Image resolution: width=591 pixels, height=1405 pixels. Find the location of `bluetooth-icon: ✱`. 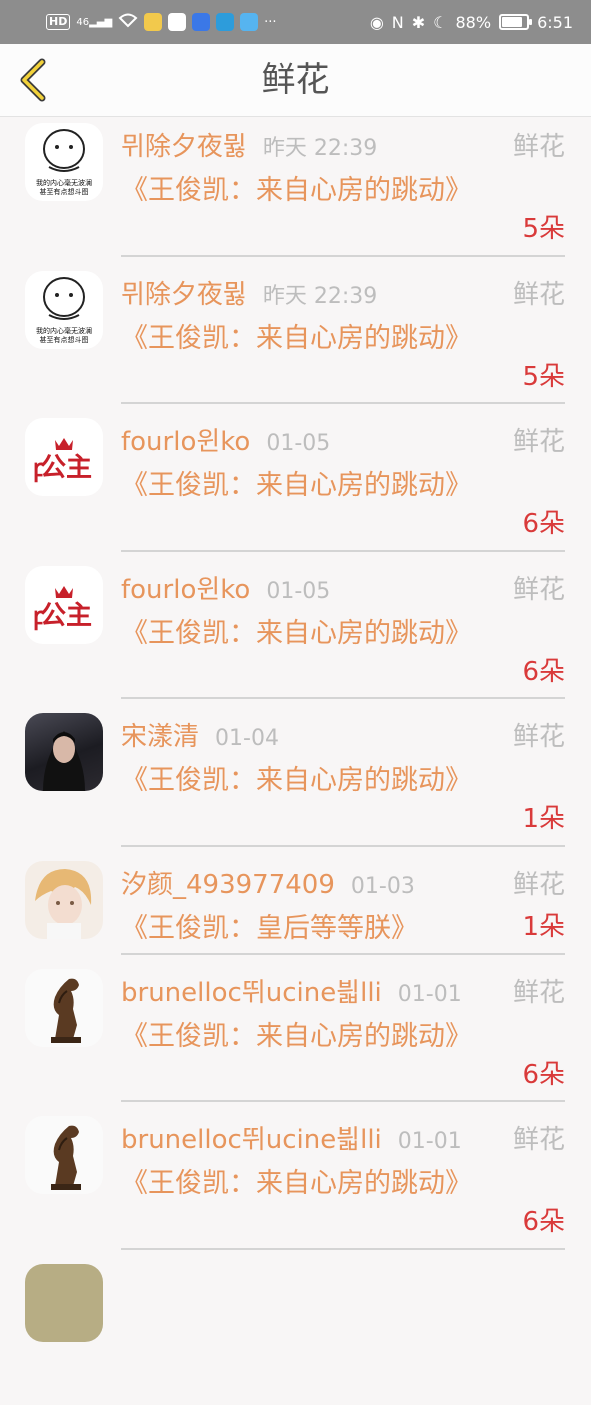

bluetooth-icon: ✱ is located at coordinates (418, 22).